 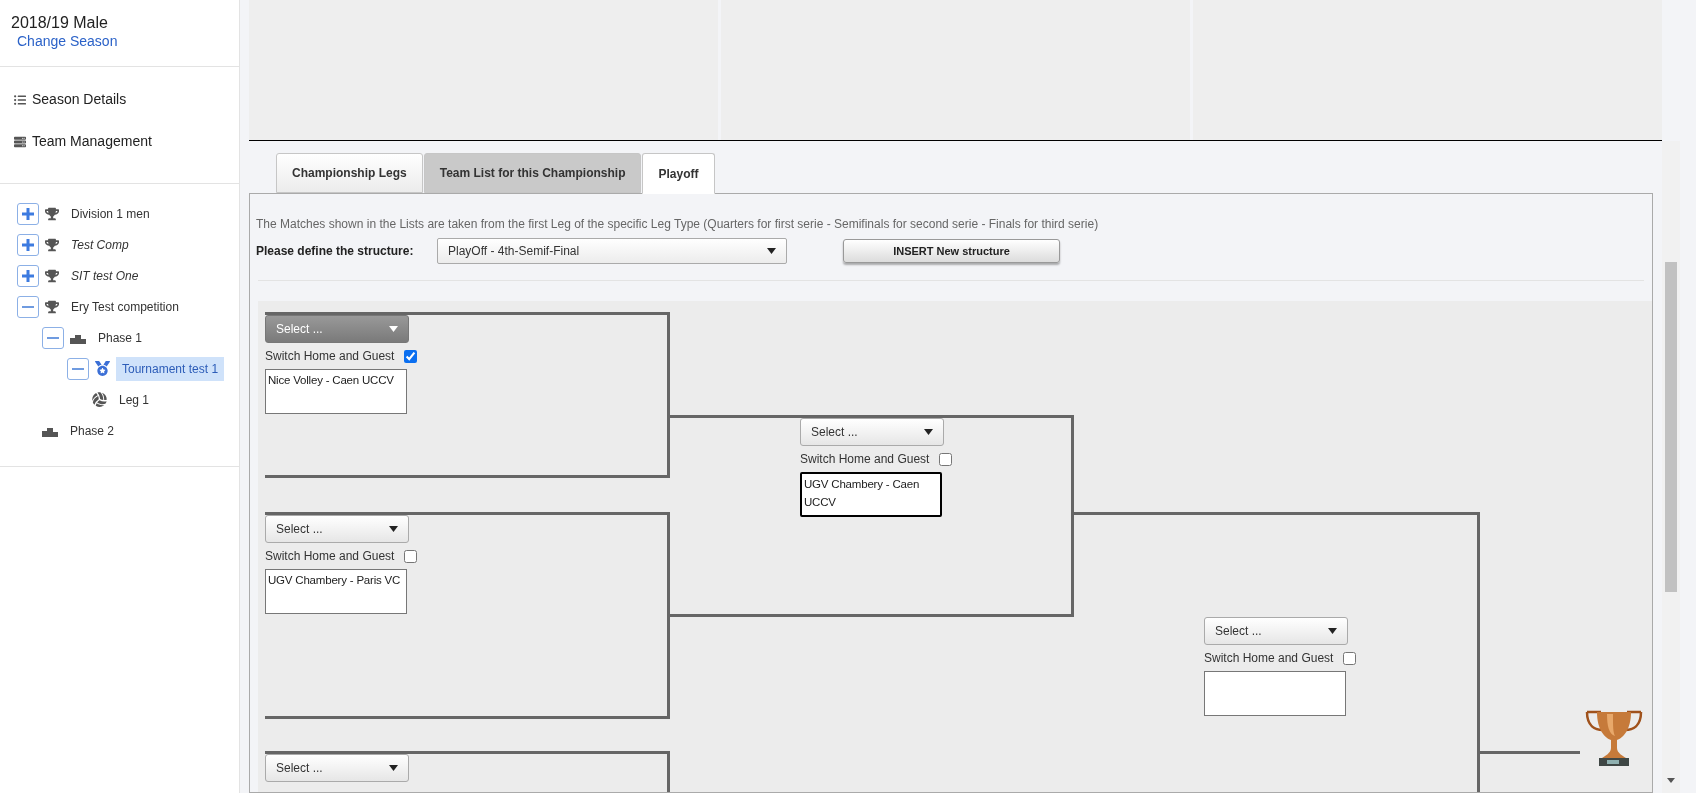 I want to click on menu-link: Team Management, so click(x=92, y=141).